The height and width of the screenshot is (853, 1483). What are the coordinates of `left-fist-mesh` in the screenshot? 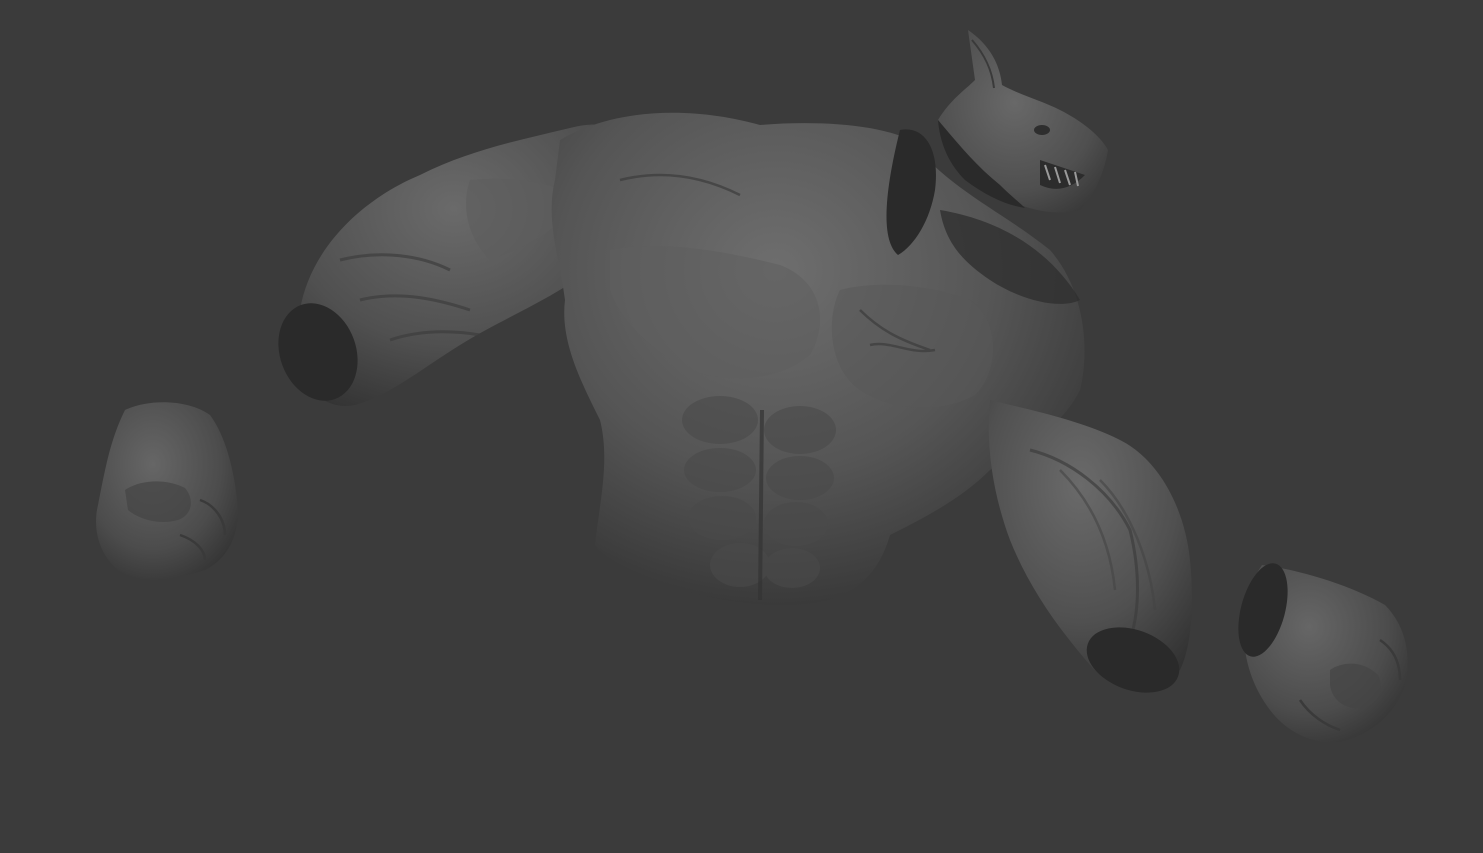 It's located at (167, 491).